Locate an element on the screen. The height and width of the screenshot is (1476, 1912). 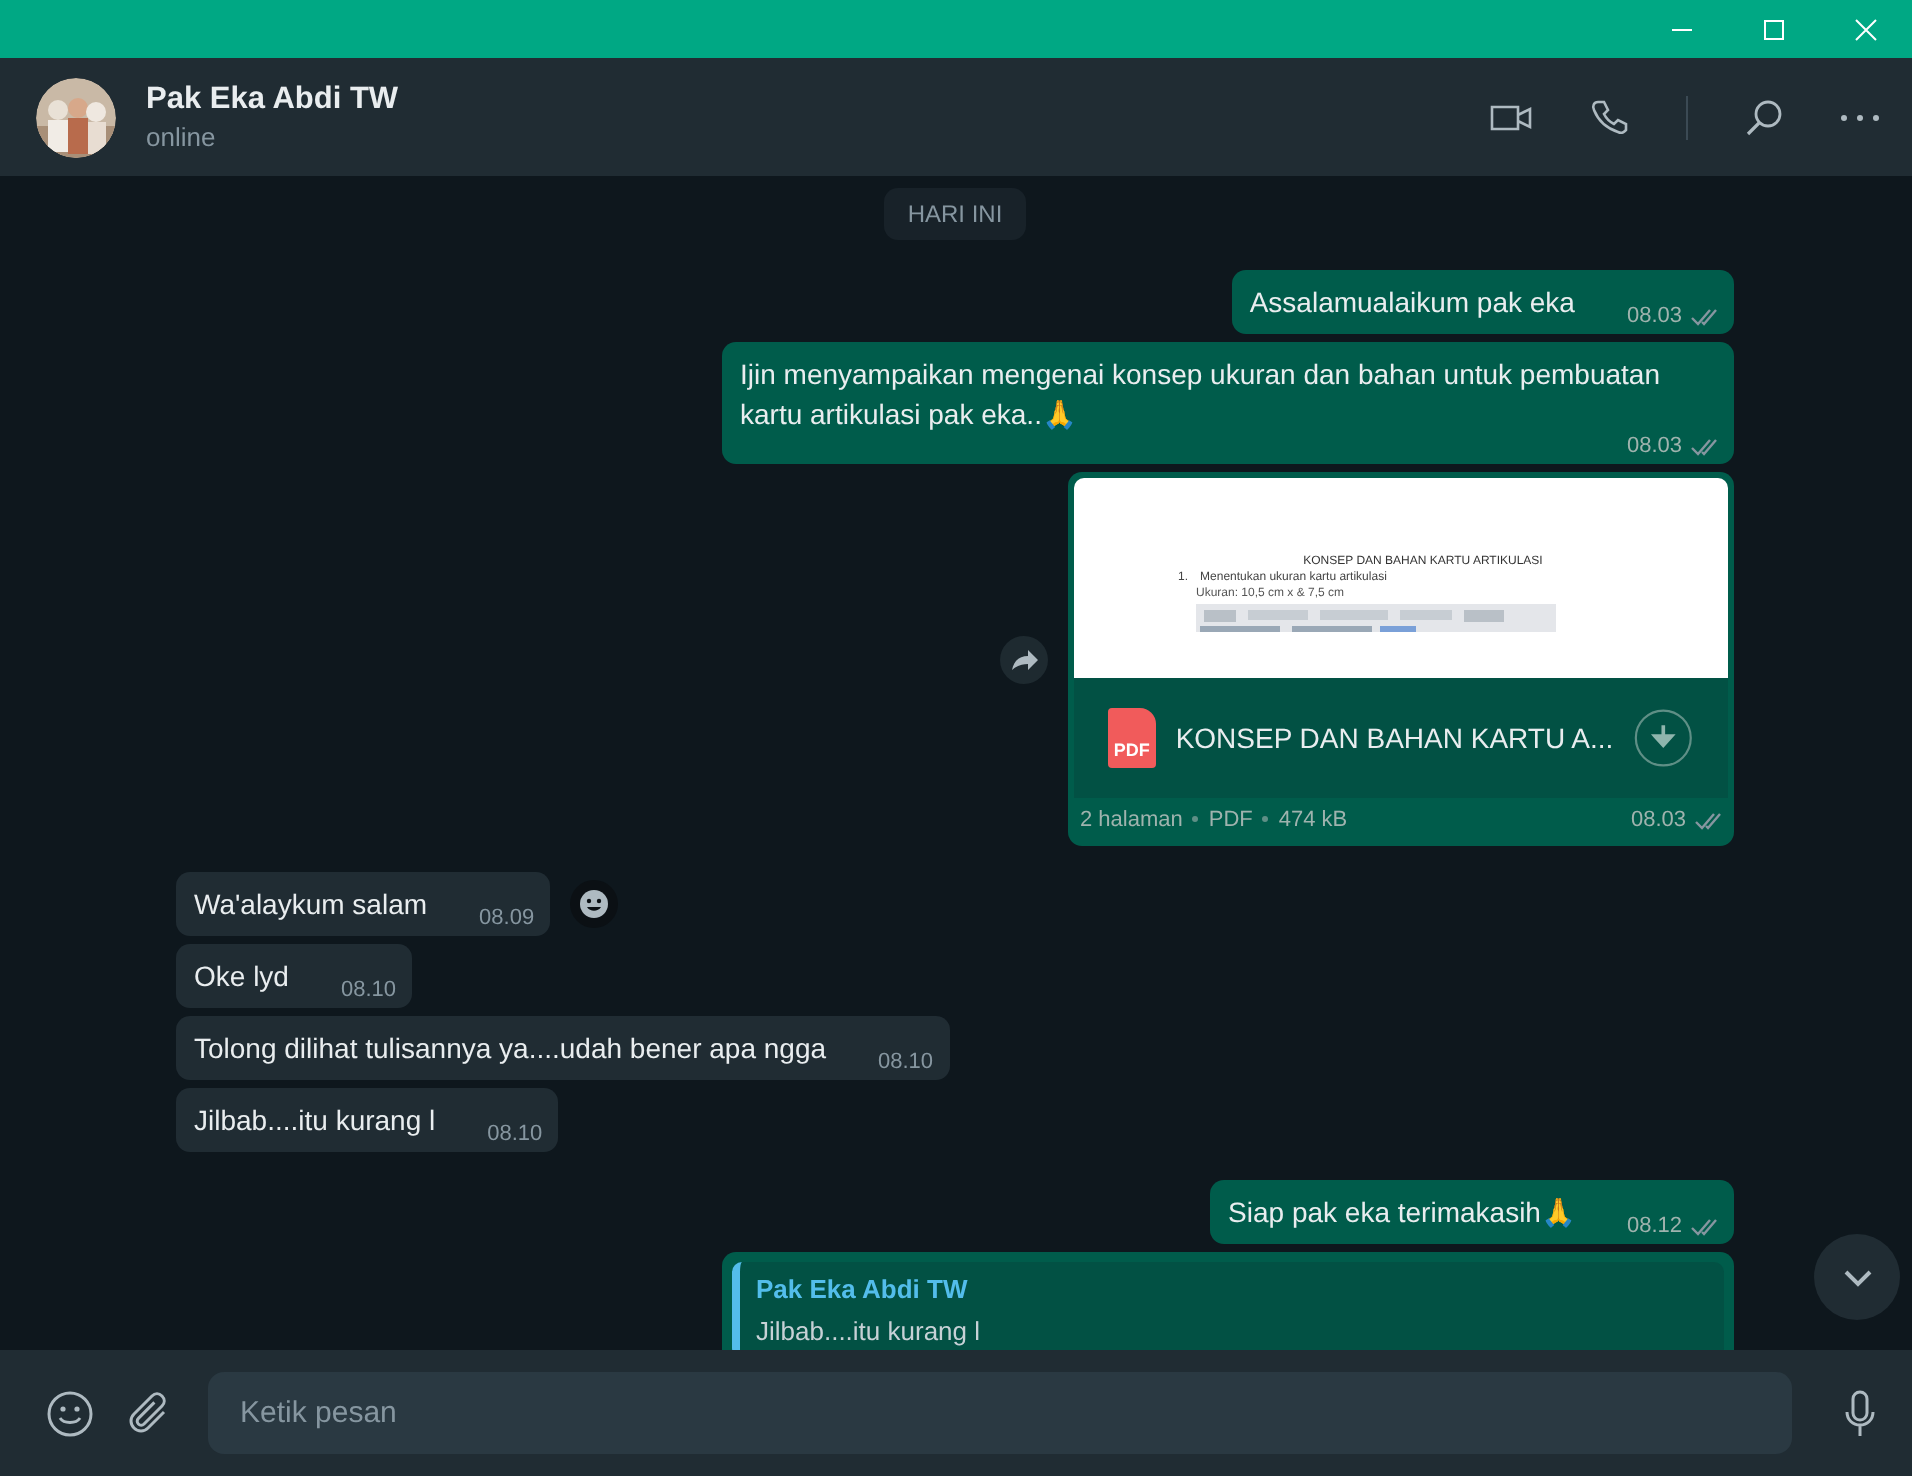
contact-status: online is located at coordinates (182, 137).